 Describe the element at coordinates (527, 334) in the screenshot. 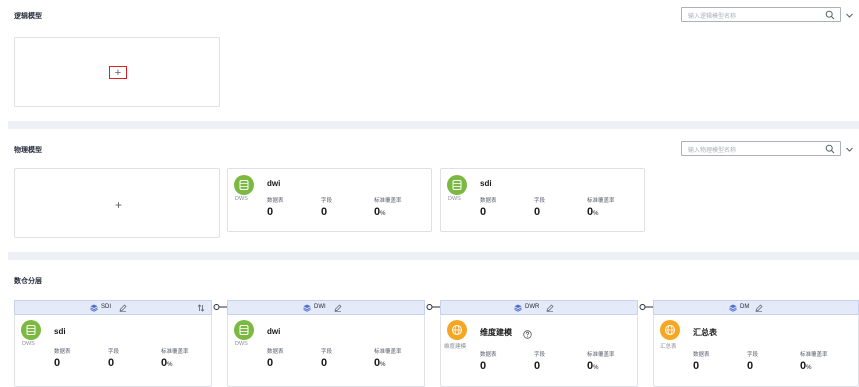

I see `help-icon` at that location.